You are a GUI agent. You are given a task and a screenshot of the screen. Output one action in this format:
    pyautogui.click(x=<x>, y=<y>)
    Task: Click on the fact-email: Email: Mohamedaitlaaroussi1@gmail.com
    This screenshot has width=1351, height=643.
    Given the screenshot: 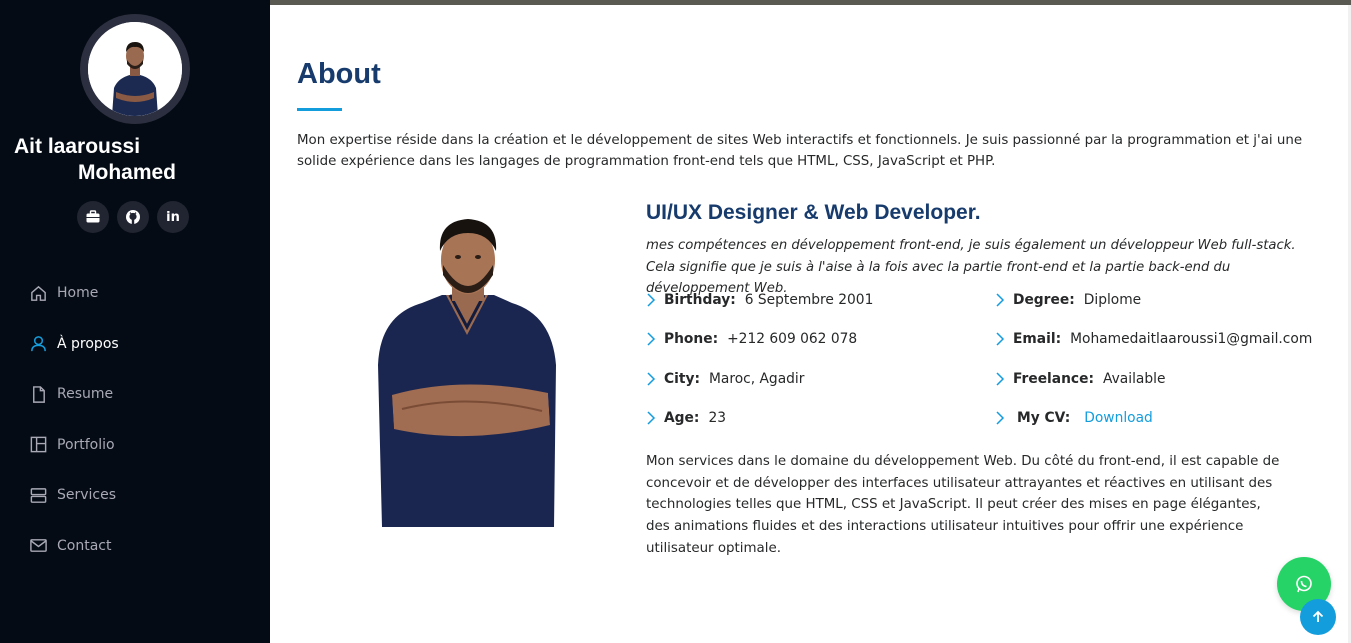 What is the action you would take?
    pyautogui.click(x=1153, y=339)
    